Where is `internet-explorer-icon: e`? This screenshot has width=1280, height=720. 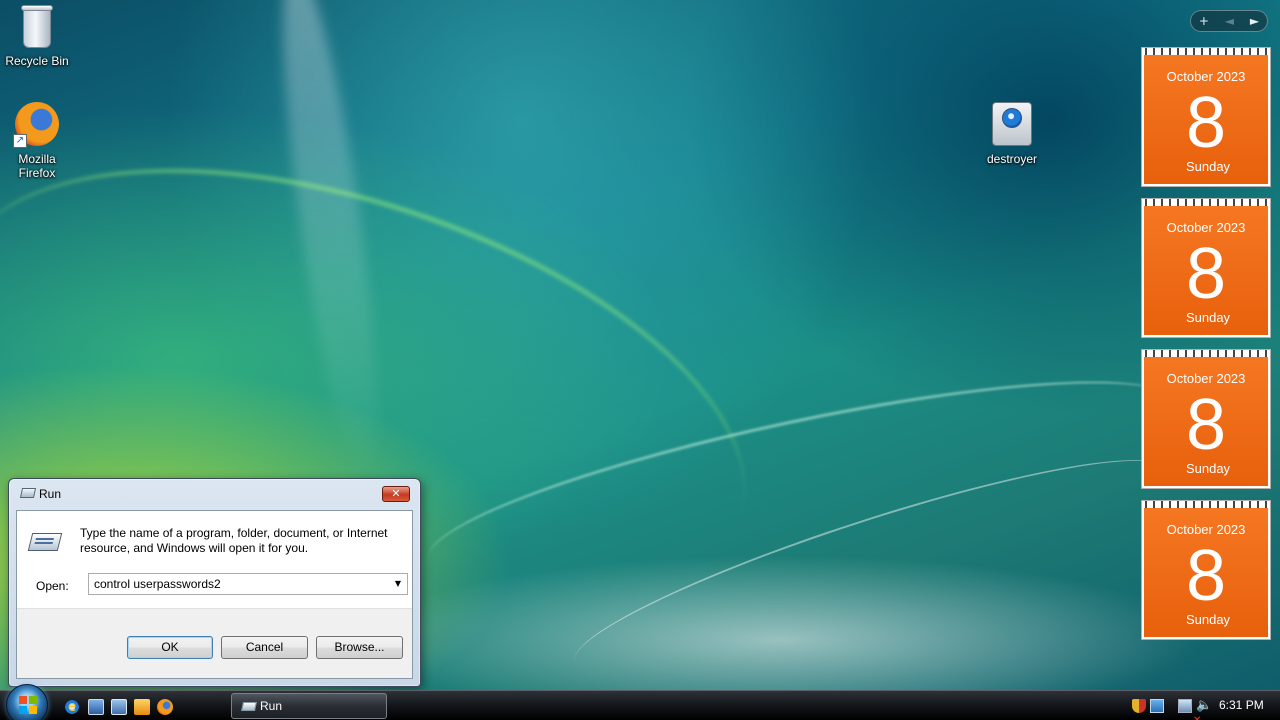 internet-explorer-icon: e is located at coordinates (72, 707).